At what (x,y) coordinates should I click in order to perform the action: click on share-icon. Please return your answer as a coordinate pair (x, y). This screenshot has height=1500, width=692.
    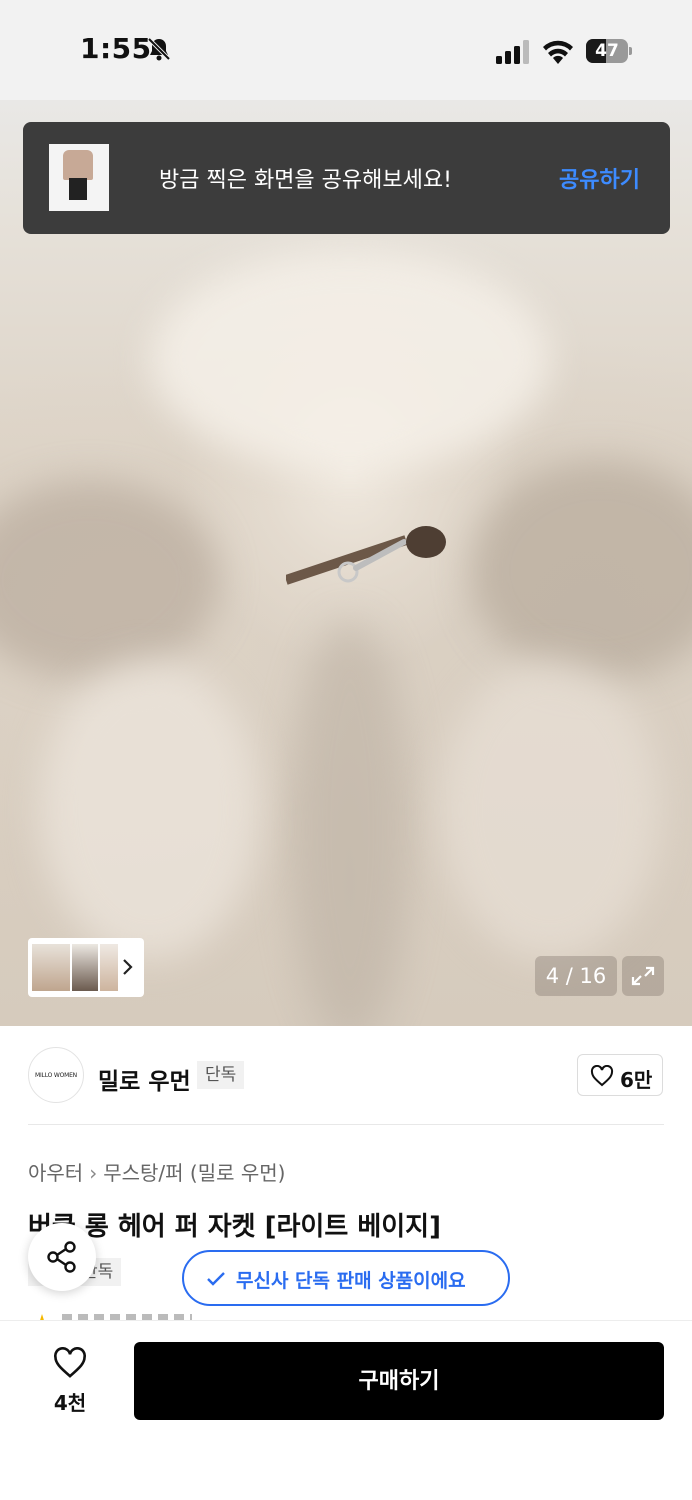
    Looking at the image, I should click on (61, 1257).